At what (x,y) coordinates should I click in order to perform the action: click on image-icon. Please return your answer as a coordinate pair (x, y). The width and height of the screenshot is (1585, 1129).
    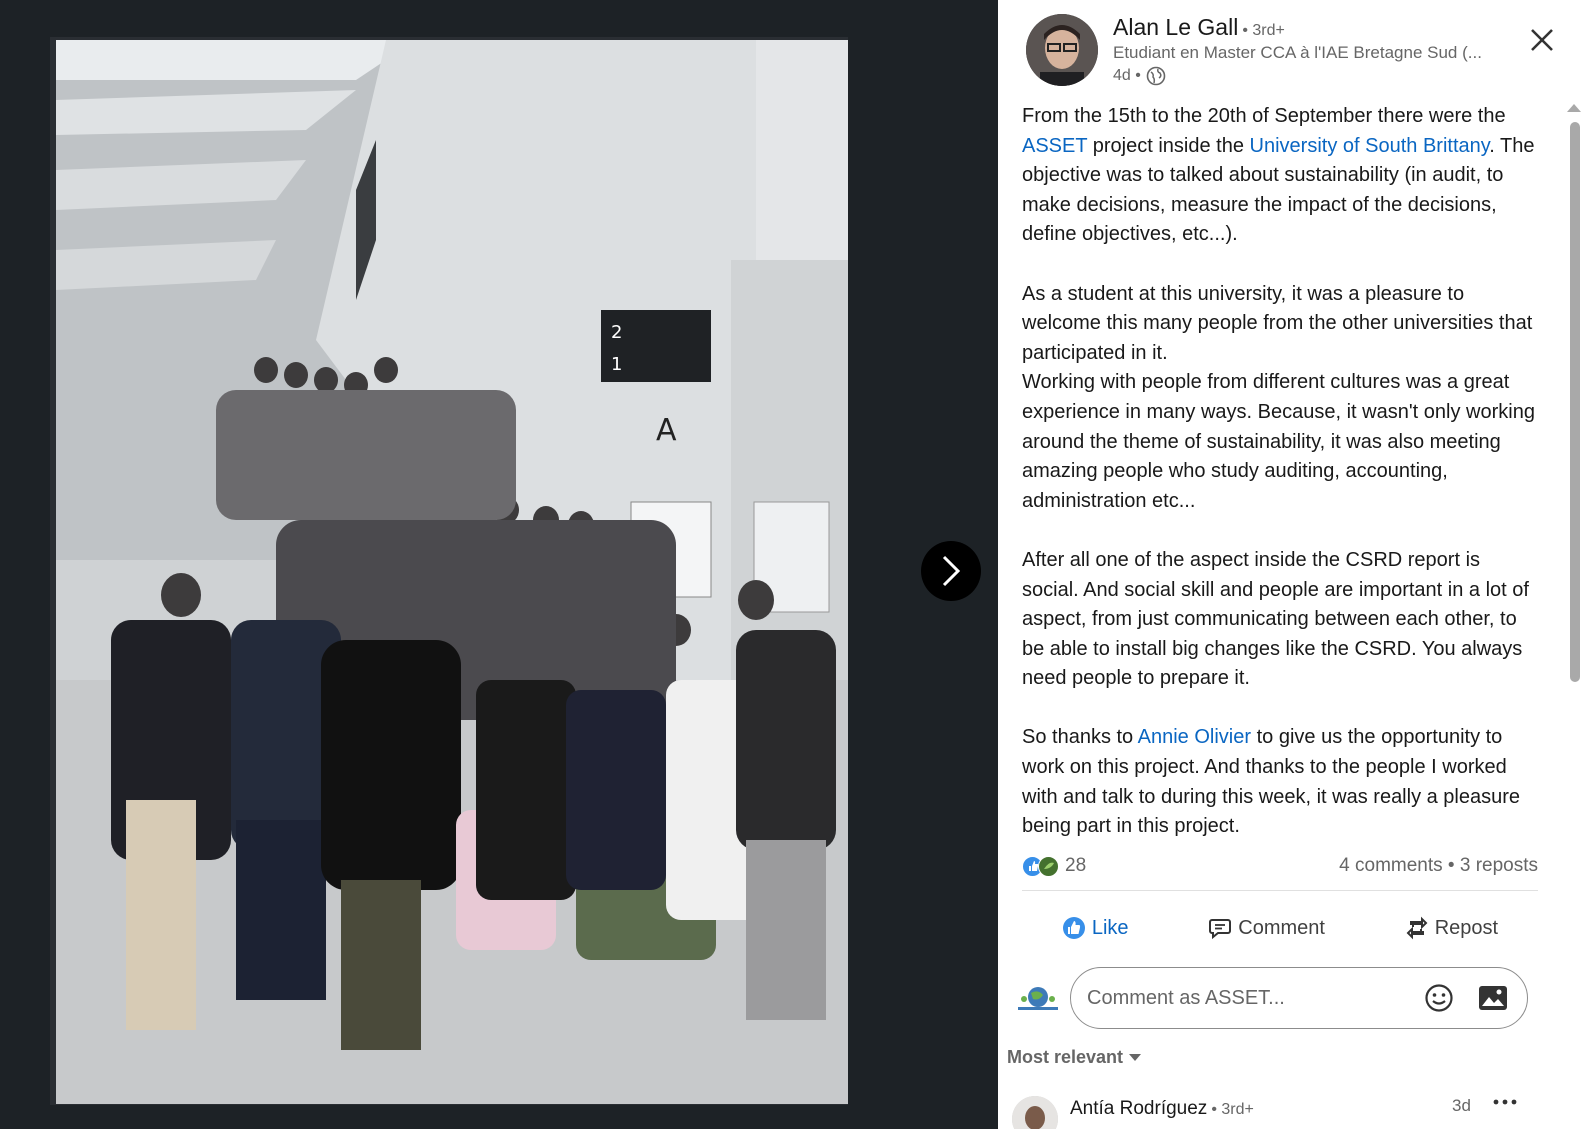
    Looking at the image, I should click on (1493, 998).